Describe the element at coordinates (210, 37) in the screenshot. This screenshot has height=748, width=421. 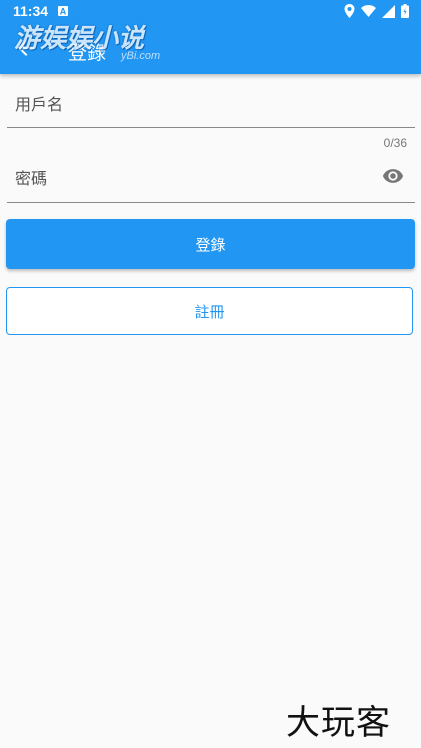
I see `app-bar: 11:34 A 登錄 游娱娱小说 yBi.com` at that location.